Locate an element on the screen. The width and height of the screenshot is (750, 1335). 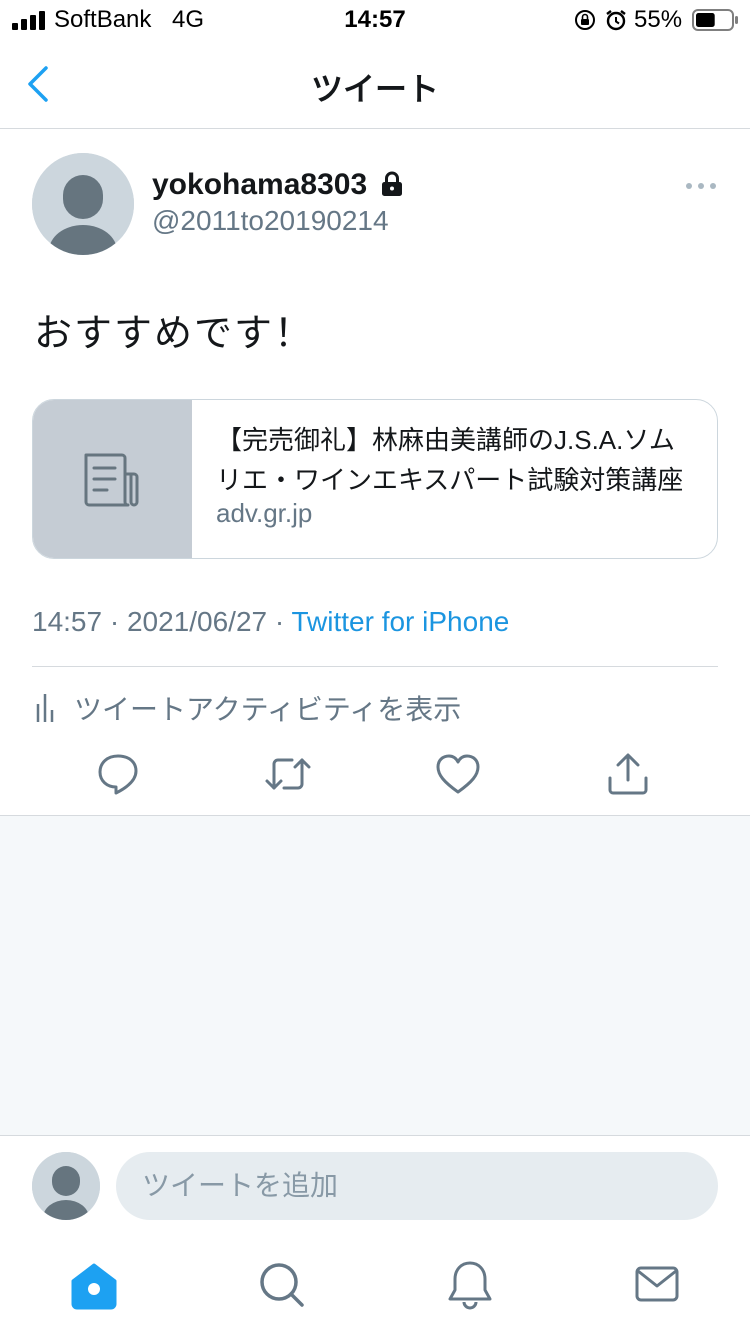
tab-notifications is located at coordinates (470, 1285).